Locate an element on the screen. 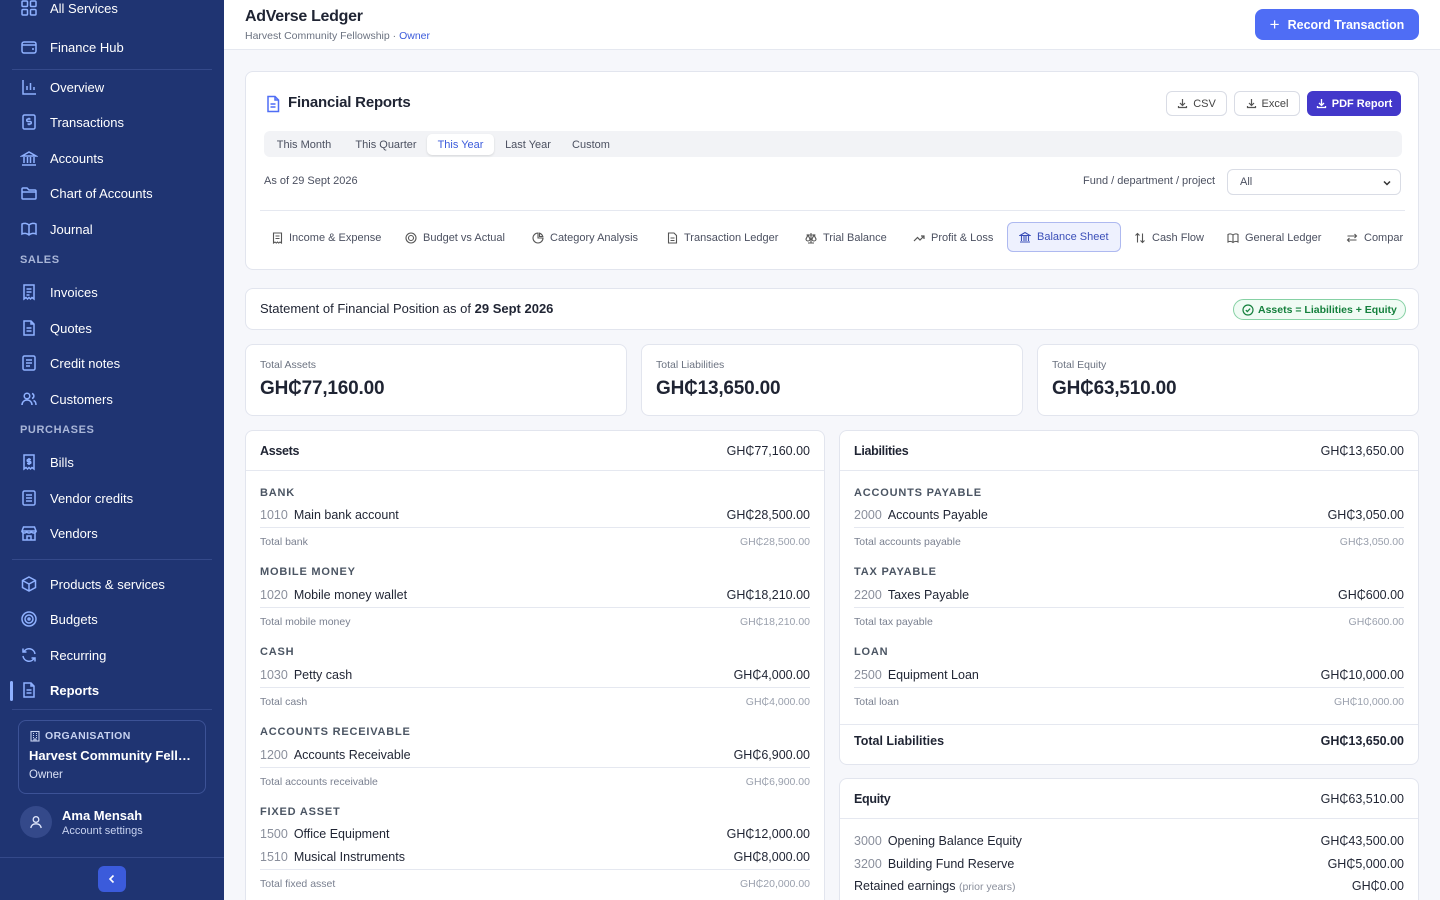 The height and width of the screenshot is (900, 1440). account-row: 2000 Accounts Payable GH₵3,050.00 is located at coordinates (1129, 518).